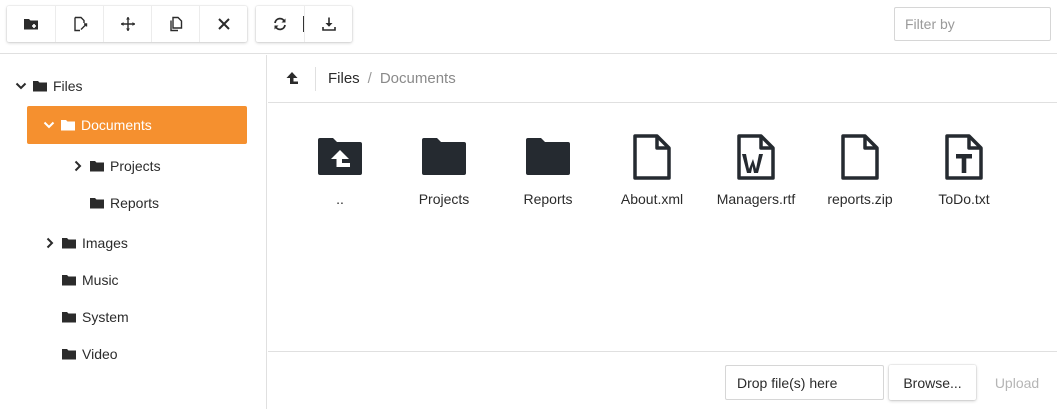 The height and width of the screenshot is (409, 1057). I want to click on close-icon, so click(223, 24).